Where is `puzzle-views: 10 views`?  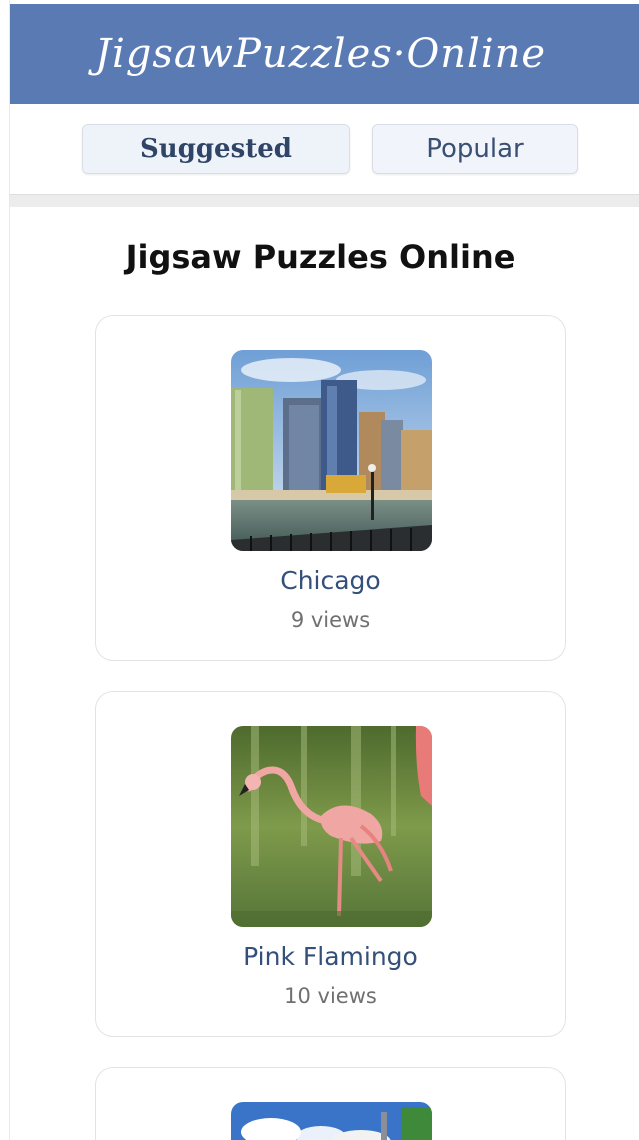
puzzle-views: 10 views is located at coordinates (330, 996).